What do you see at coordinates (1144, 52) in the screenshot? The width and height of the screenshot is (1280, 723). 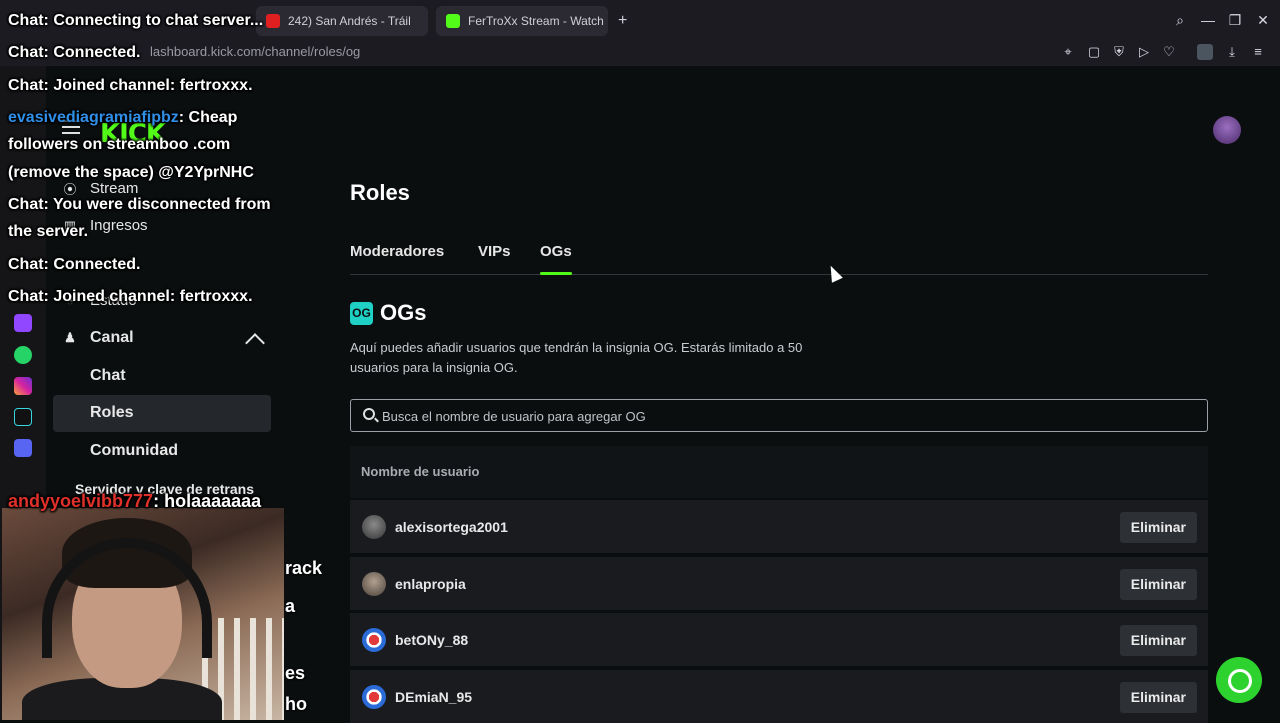 I see `play-icon: ▷` at bounding box center [1144, 52].